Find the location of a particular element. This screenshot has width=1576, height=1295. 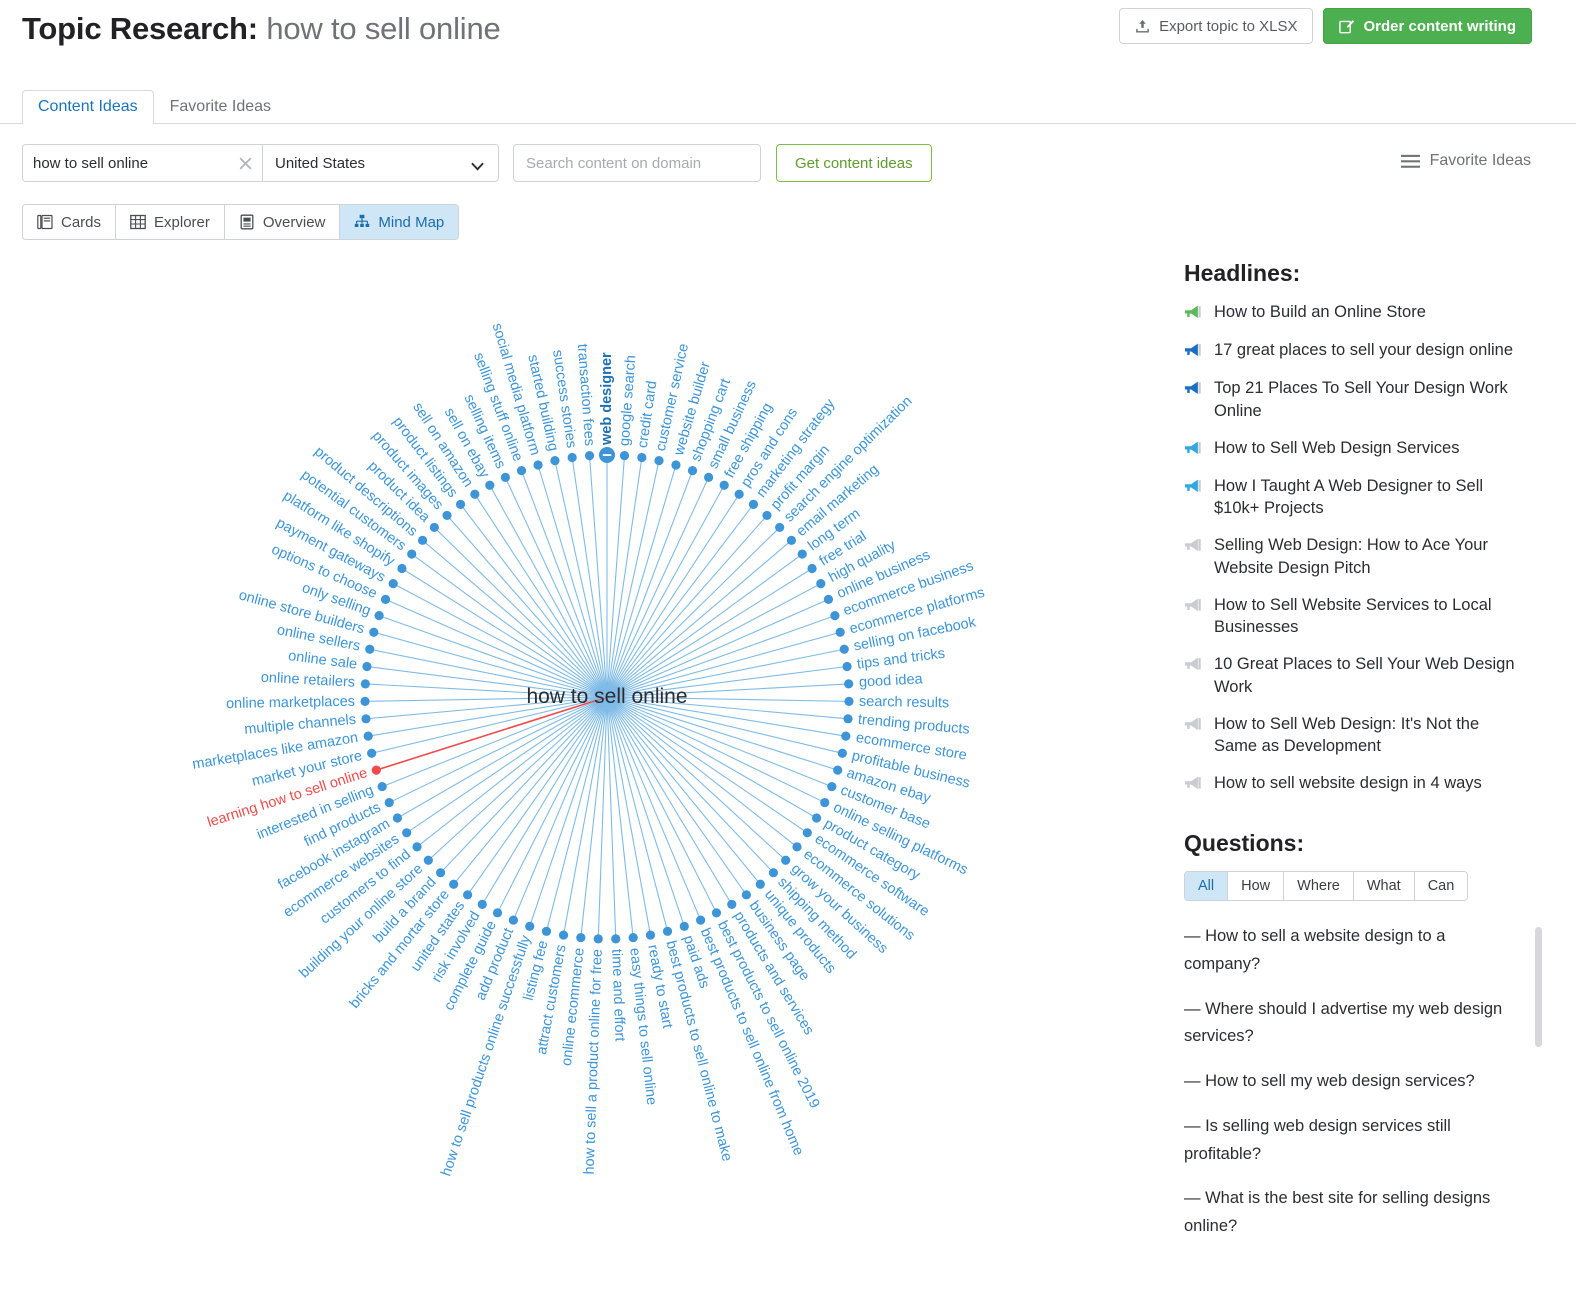

export-topic-button: Export topic to XLSX is located at coordinates (1216, 26).